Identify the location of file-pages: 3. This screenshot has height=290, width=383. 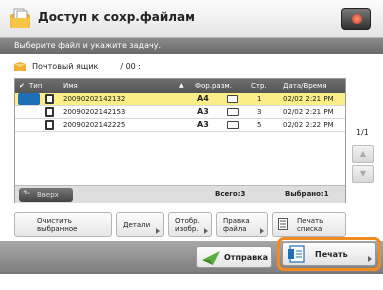
(259, 112).